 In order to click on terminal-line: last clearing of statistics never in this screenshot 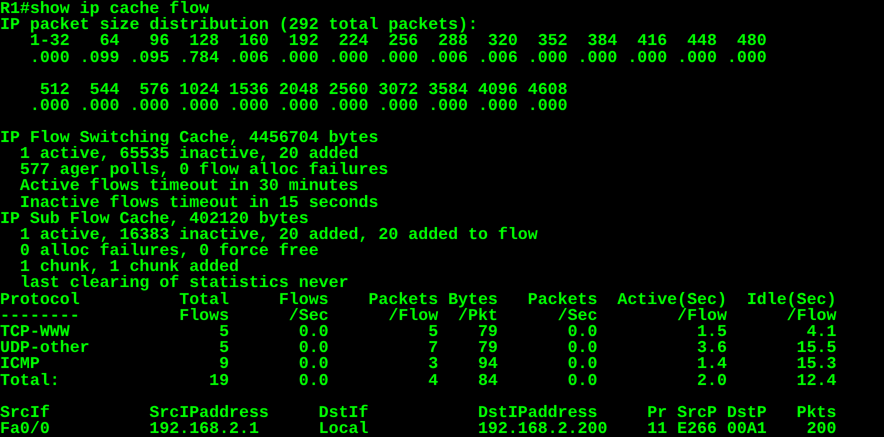, I will do `click(184, 283)`.